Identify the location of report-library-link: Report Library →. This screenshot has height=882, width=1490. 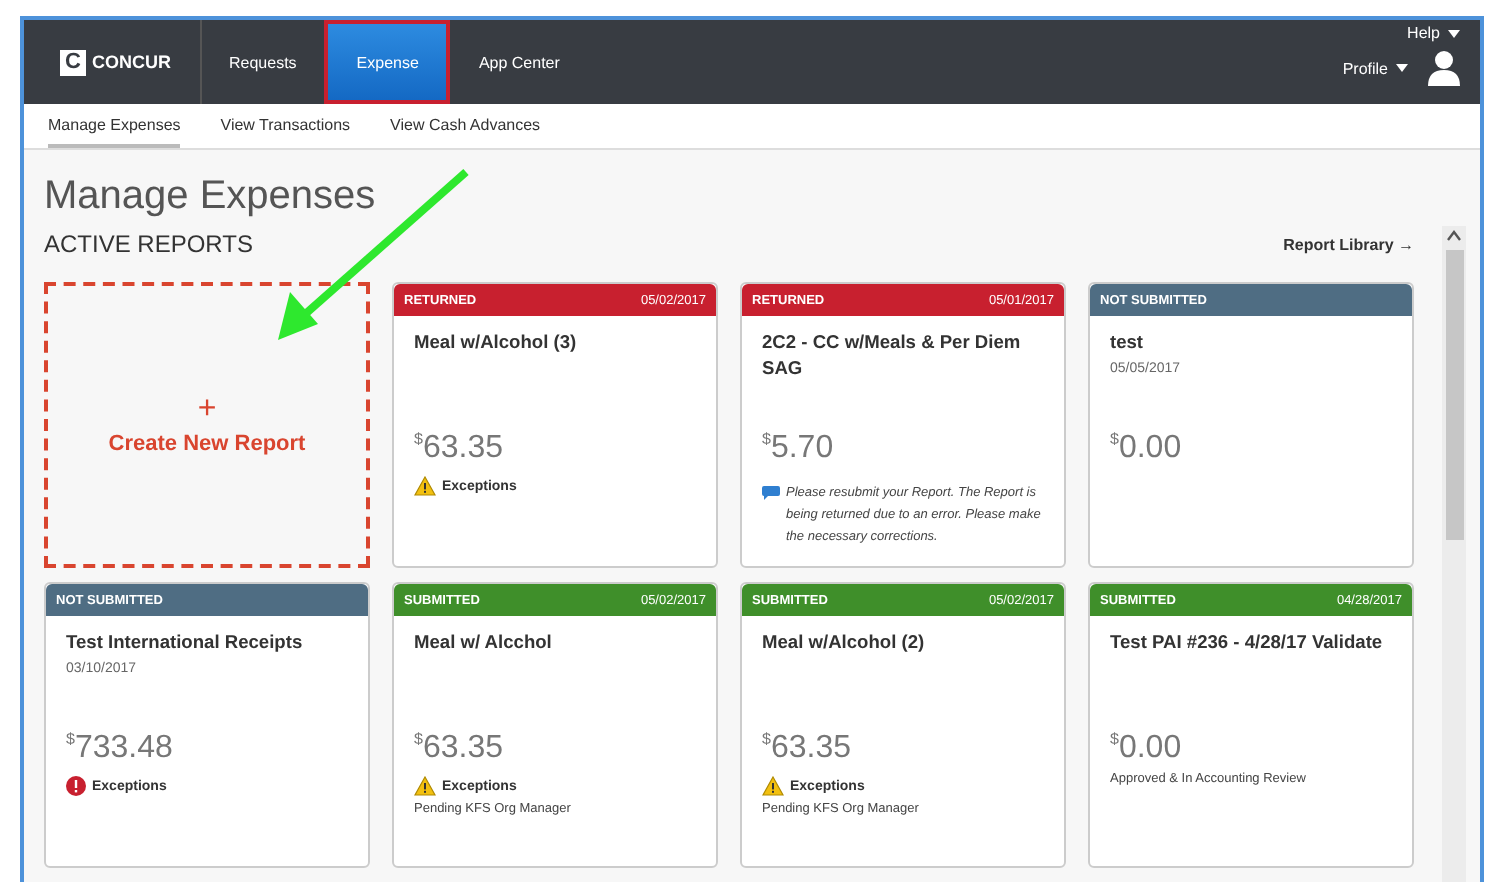
(1348, 244).